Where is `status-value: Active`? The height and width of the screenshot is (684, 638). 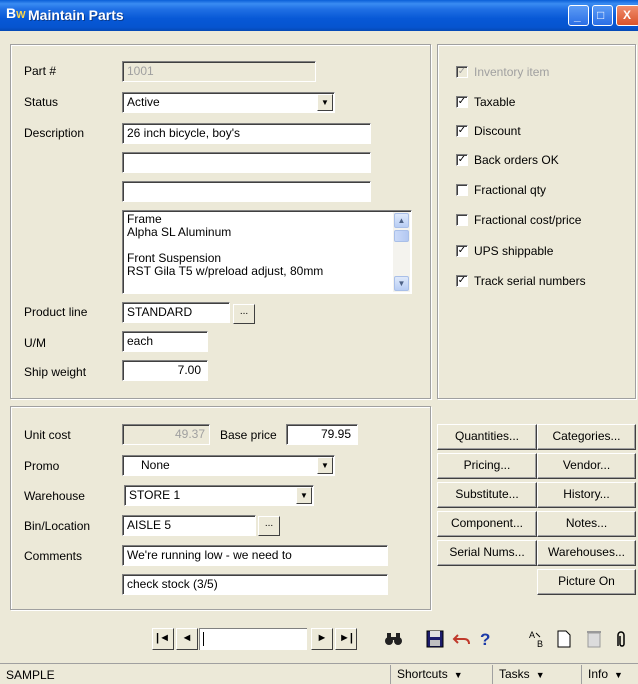
status-value: Active is located at coordinates (143, 102).